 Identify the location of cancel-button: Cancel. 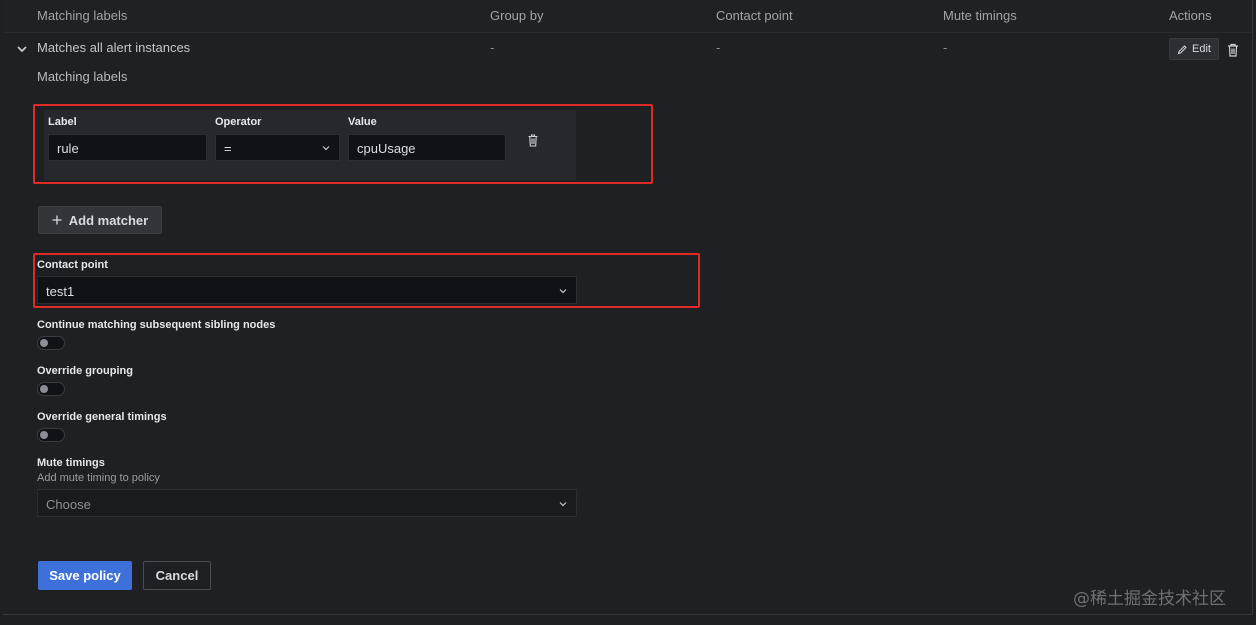
(177, 575).